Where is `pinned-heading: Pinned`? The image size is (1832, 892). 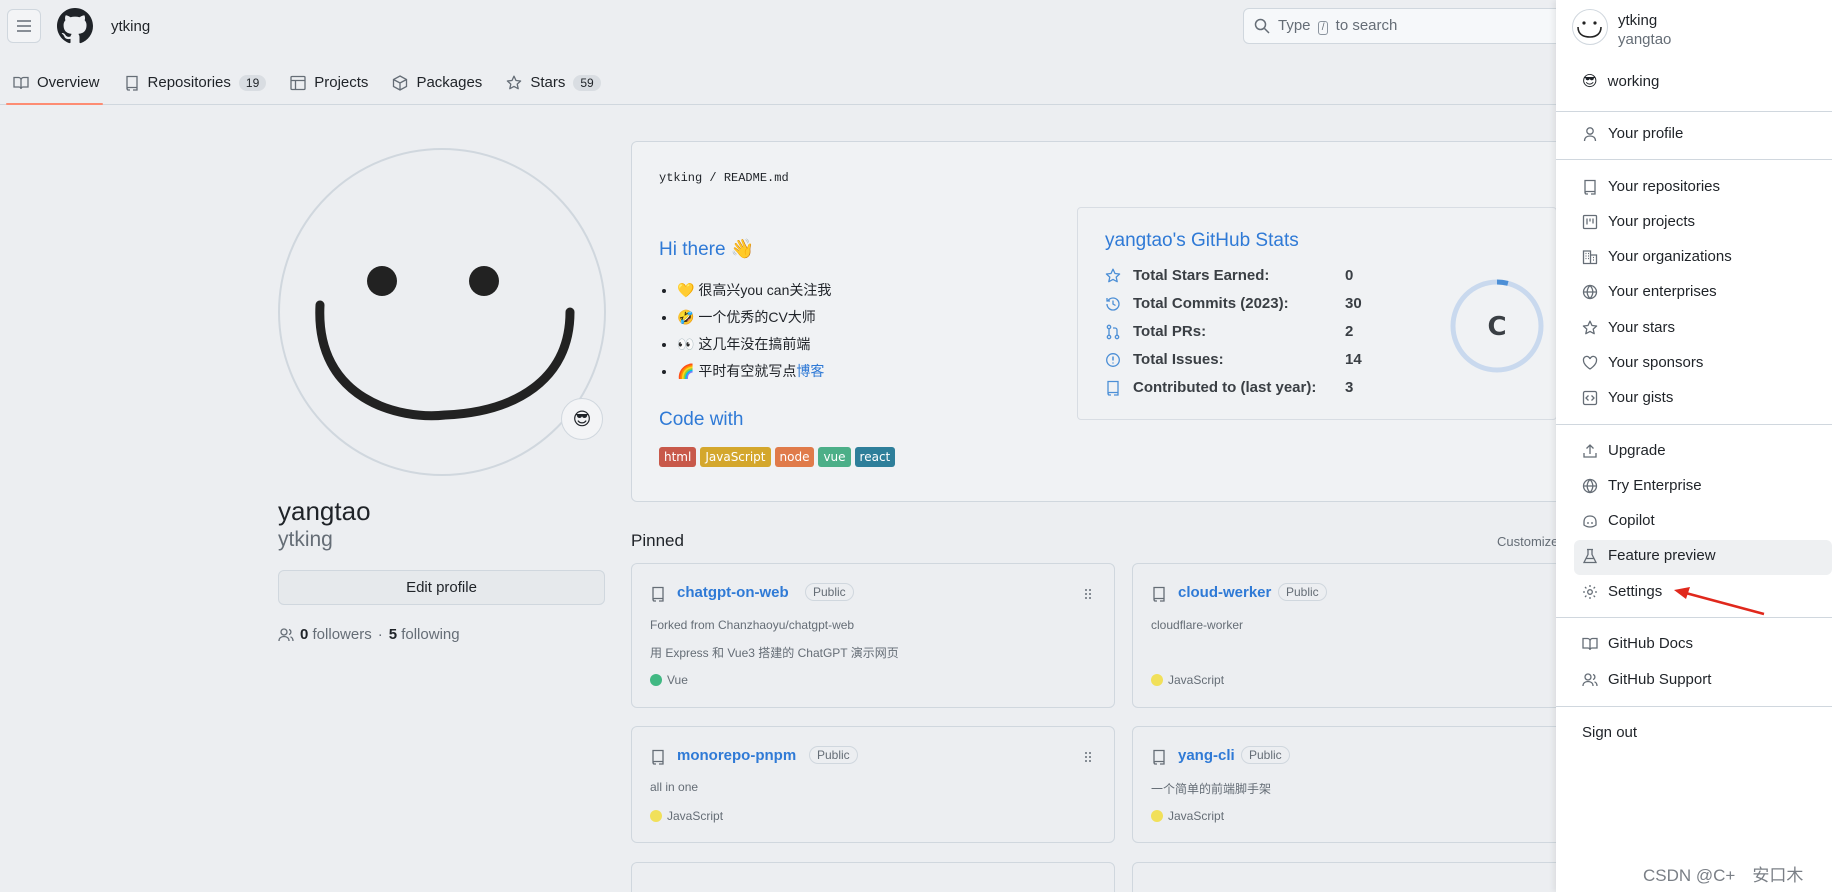
pinned-heading: Pinned is located at coordinates (657, 540).